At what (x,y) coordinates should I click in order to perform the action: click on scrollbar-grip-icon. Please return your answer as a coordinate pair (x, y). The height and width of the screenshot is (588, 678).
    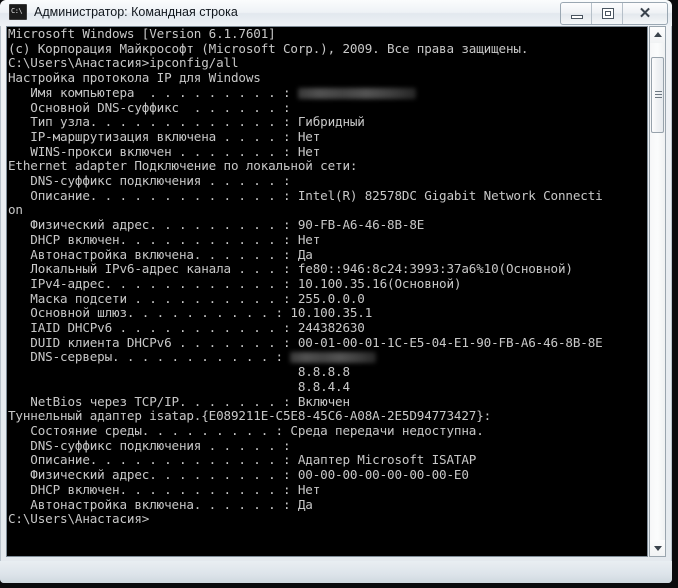
    Looking at the image, I should click on (658, 95).